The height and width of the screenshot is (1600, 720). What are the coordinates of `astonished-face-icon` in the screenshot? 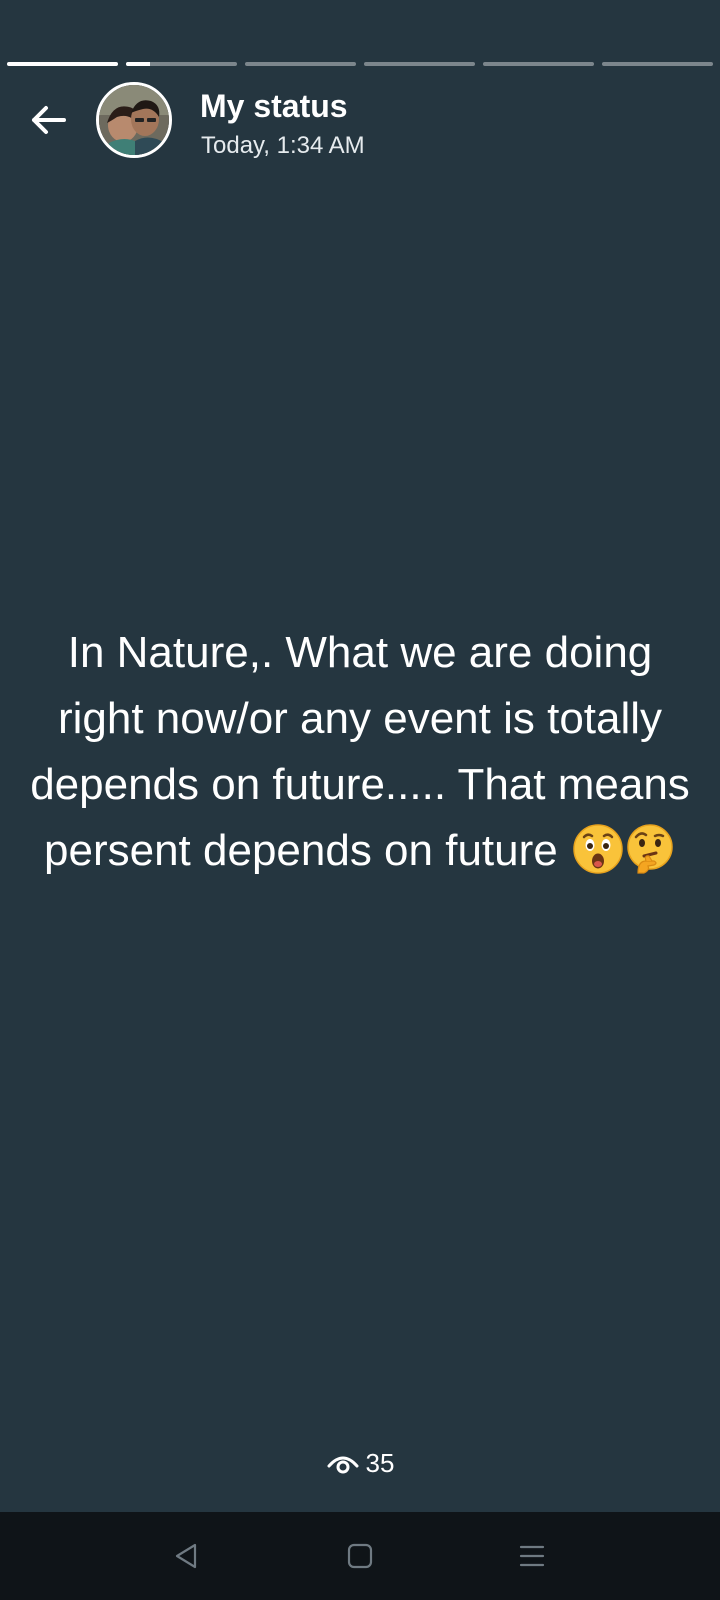 It's located at (598, 849).